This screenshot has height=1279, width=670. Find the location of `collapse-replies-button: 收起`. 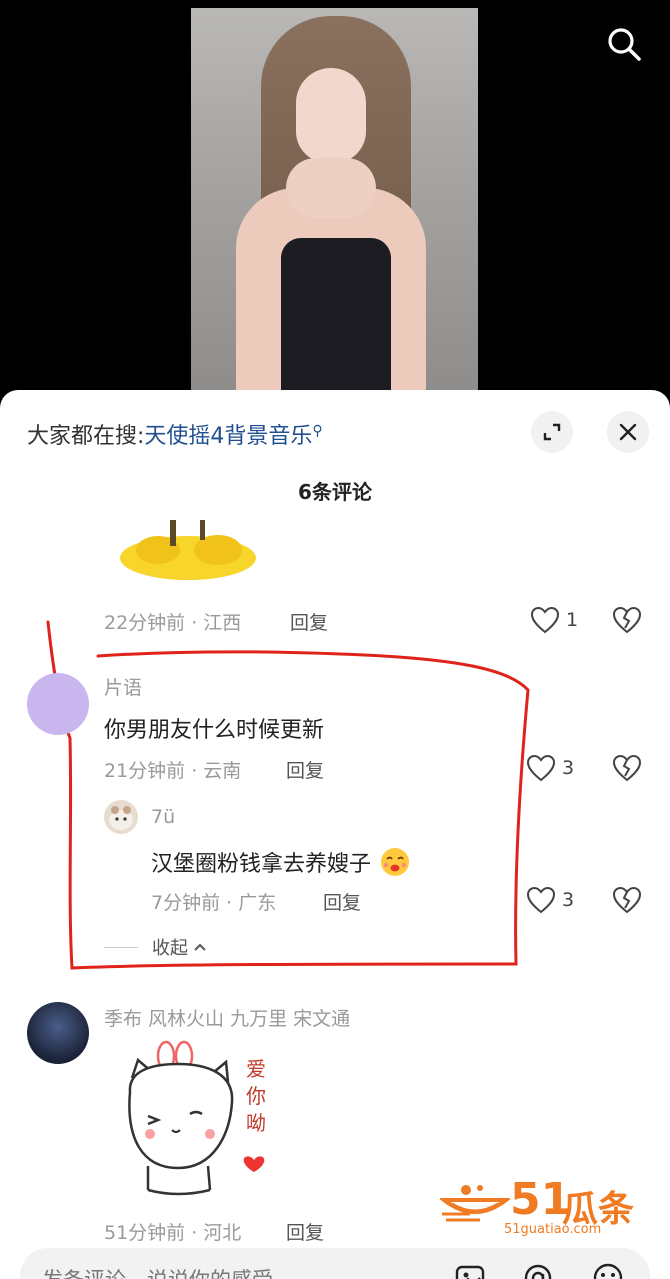

collapse-replies-button: 收起 is located at coordinates (156, 947).